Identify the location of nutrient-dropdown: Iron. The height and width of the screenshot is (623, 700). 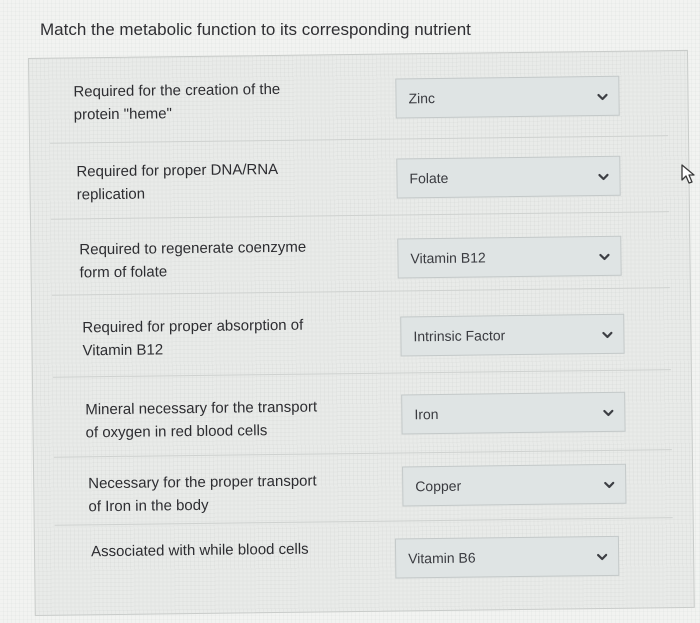
(513, 413).